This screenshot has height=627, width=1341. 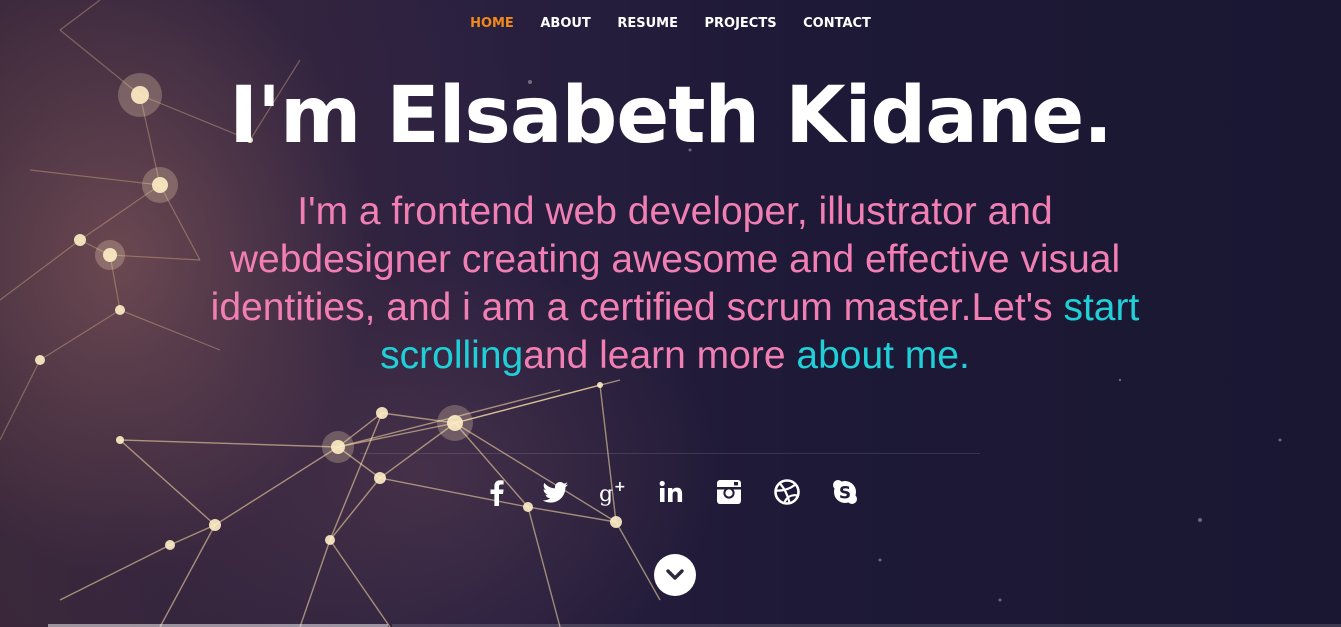 I want to click on svg-text: S, so click(x=844, y=494).